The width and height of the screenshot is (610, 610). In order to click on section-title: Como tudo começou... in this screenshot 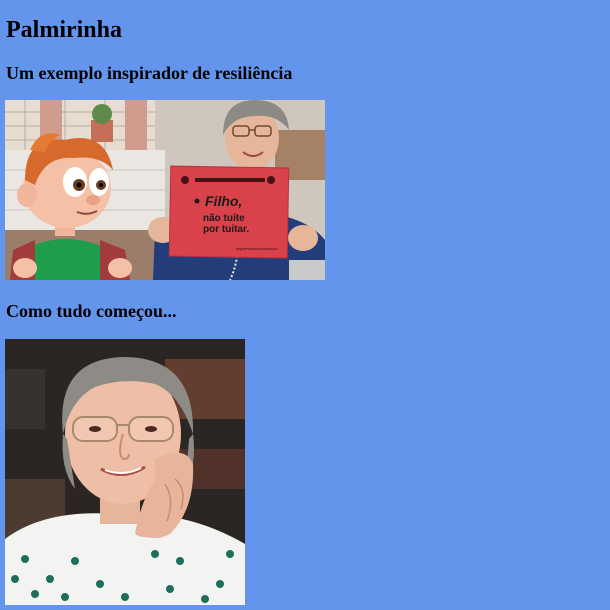, I will do `click(91, 311)`.